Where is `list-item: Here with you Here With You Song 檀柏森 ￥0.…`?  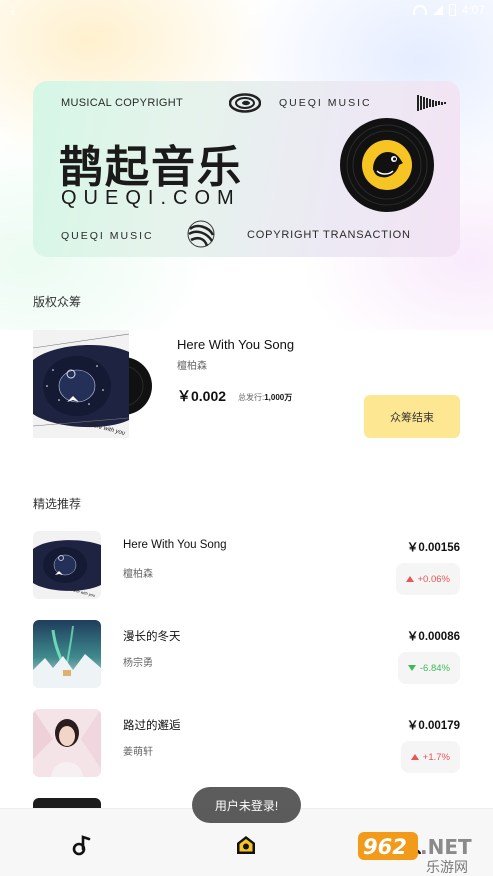 list-item: Here with you Here With You Song 檀柏森 ￥0.… is located at coordinates (246, 566).